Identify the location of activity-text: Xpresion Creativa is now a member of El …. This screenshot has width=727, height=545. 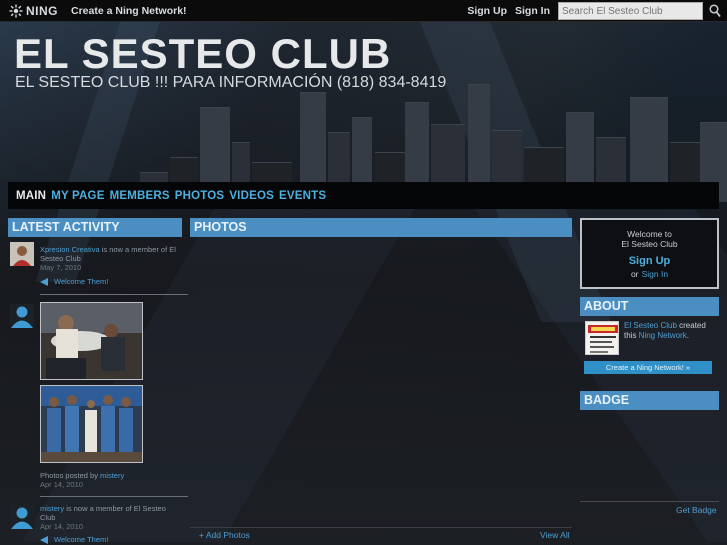
(108, 258).